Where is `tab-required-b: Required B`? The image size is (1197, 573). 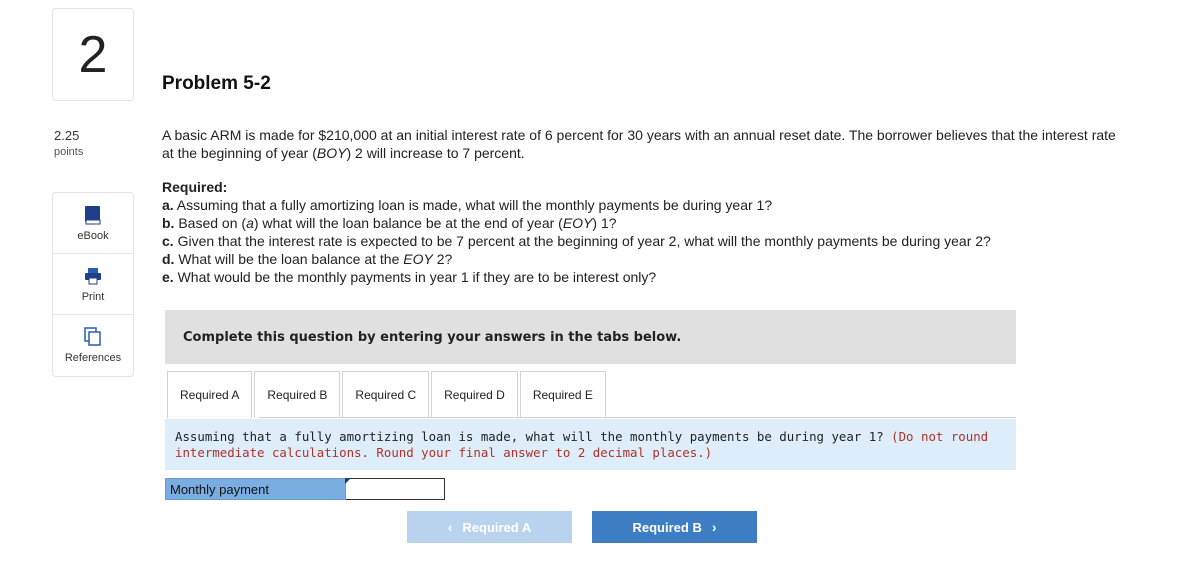 tab-required-b: Required B is located at coordinates (297, 394).